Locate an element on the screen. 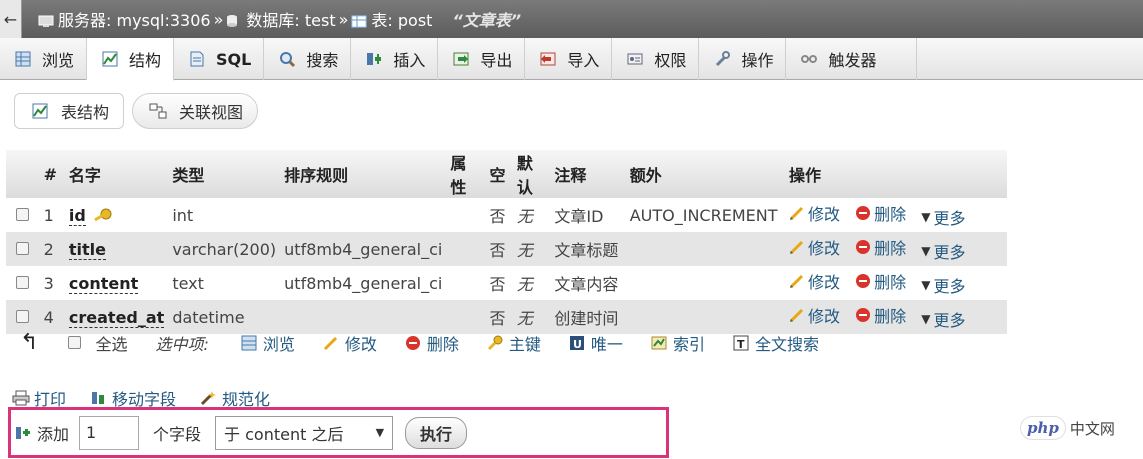  structure-subtabs: 表结构 关联视图 is located at coordinates (136, 111).